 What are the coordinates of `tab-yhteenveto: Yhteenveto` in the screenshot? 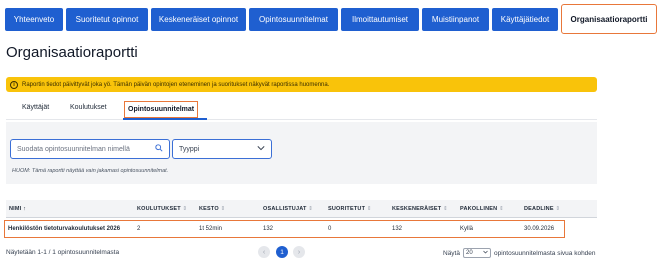 It's located at (34, 19).